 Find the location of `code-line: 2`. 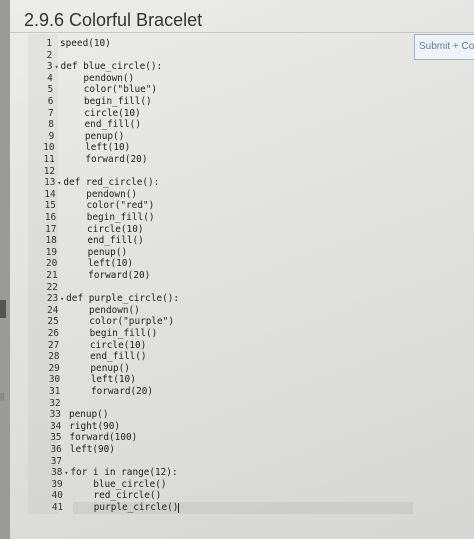

code-line: 2 is located at coordinates (218, 56).